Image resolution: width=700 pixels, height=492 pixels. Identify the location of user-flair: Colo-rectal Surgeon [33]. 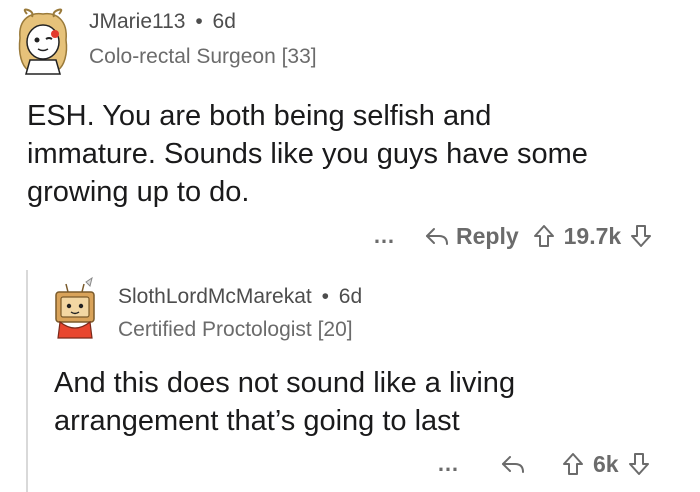
(203, 56).